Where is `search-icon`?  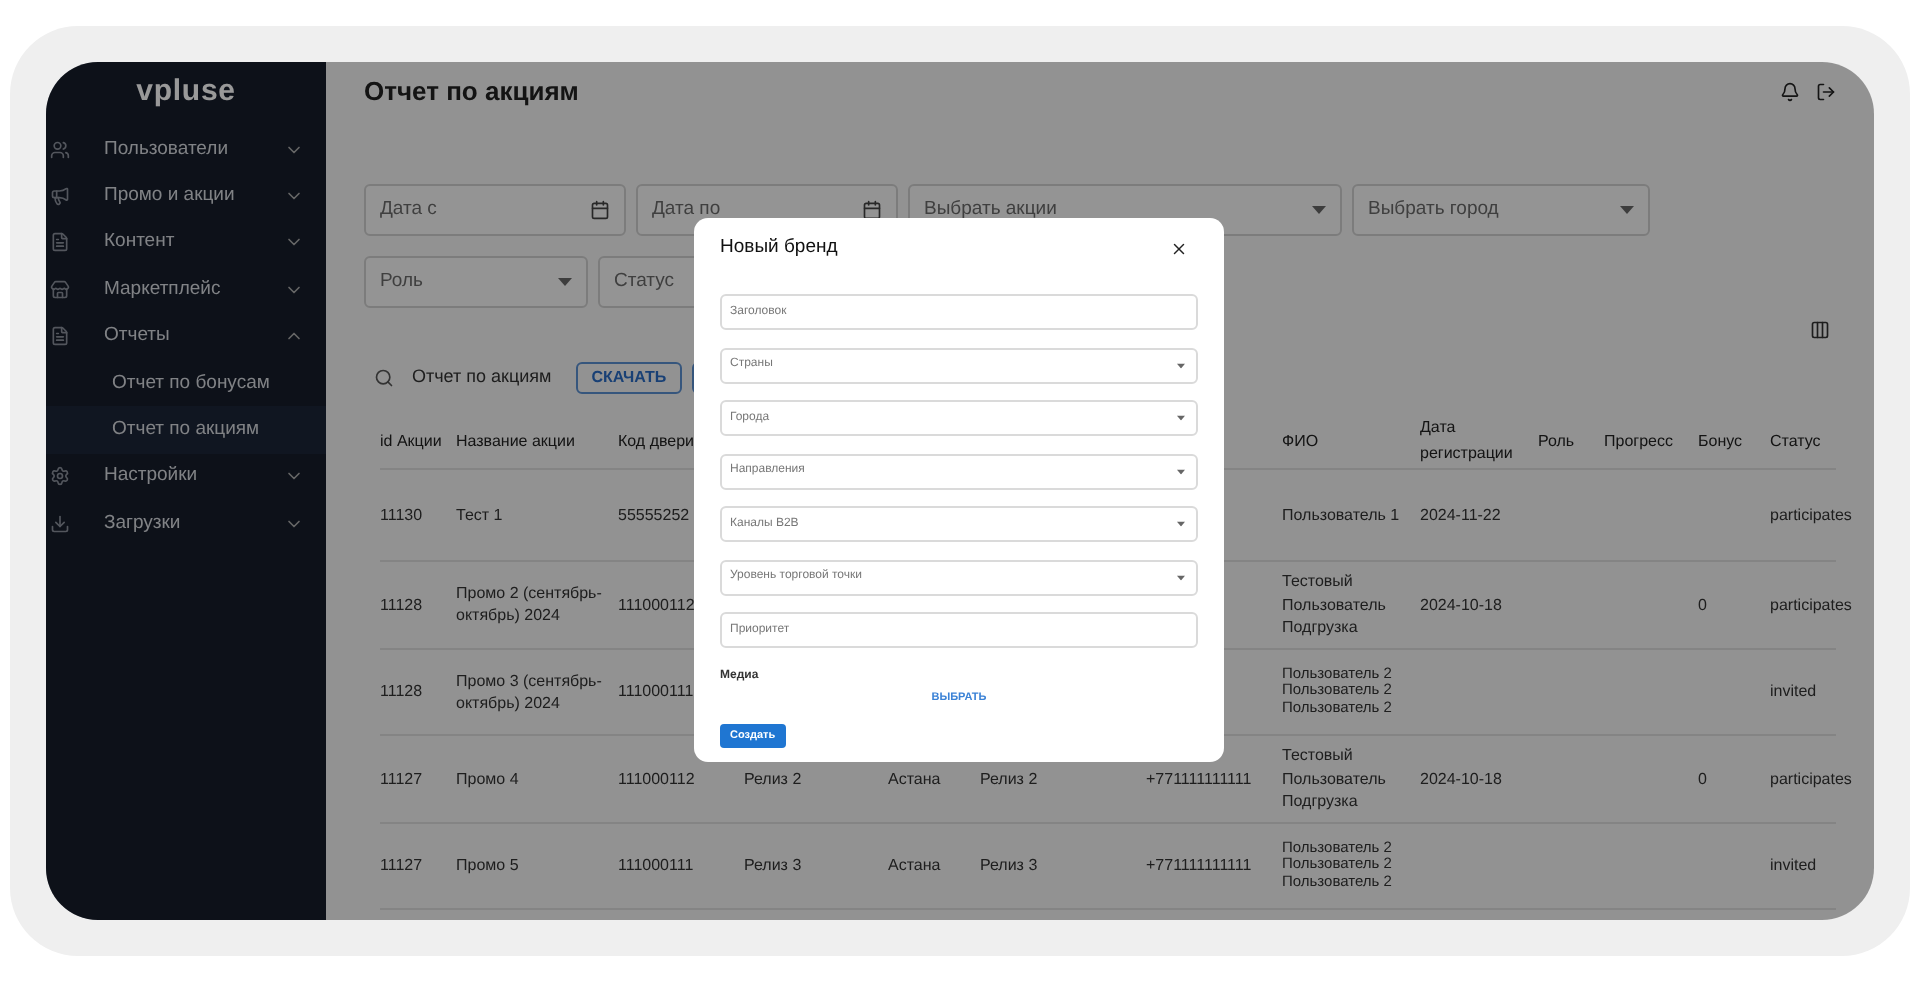
search-icon is located at coordinates (384, 378).